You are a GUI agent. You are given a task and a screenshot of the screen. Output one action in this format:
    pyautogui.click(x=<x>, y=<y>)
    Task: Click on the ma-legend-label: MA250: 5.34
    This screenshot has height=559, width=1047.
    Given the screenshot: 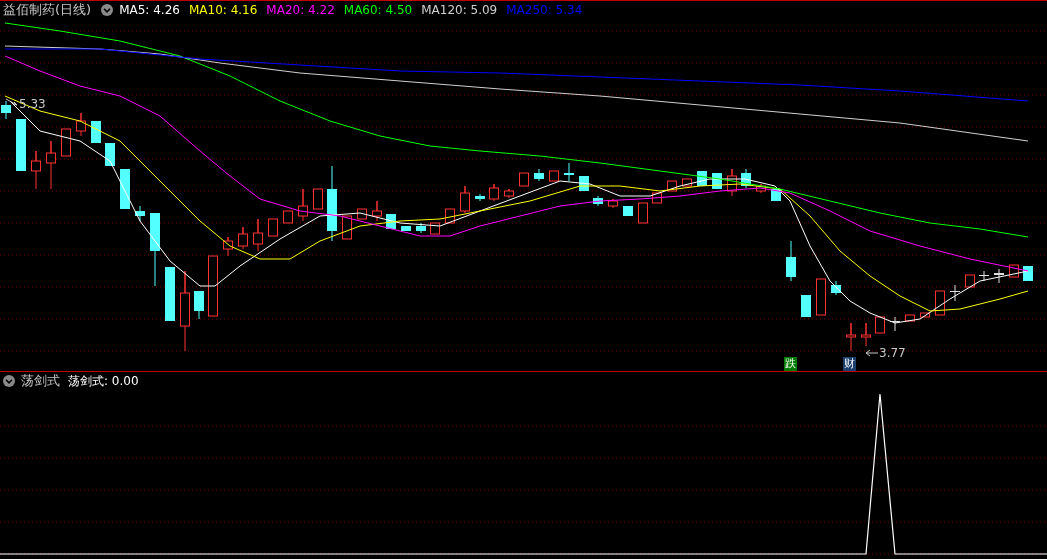 What is the action you would take?
    pyautogui.click(x=544, y=10)
    